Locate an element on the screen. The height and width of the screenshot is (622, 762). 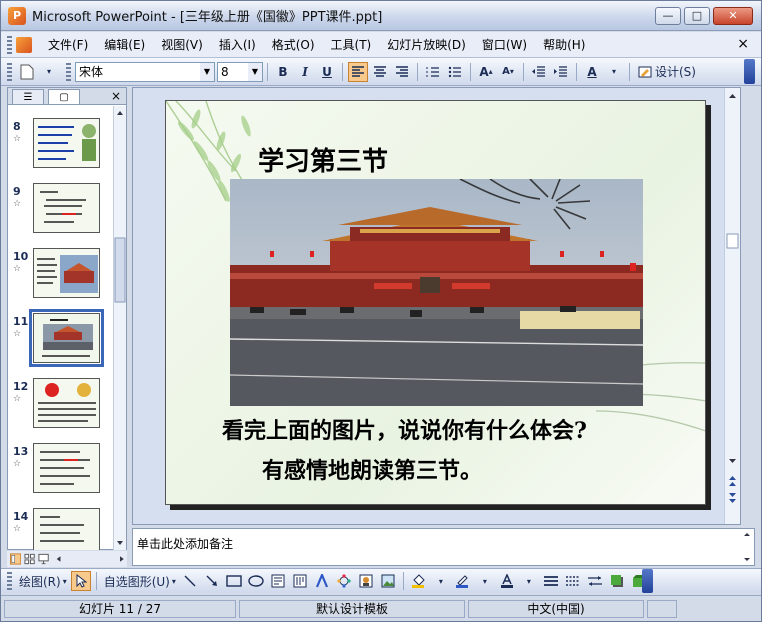
new-document-icon is located at coordinates (27, 72).